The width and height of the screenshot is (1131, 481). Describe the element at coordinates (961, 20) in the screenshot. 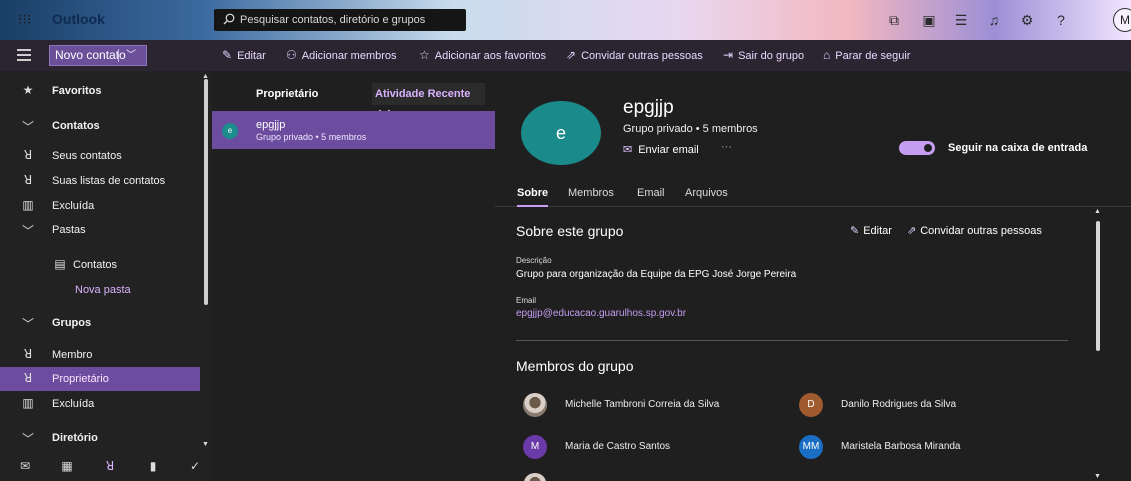

I see `my-day-icon: ☰` at that location.